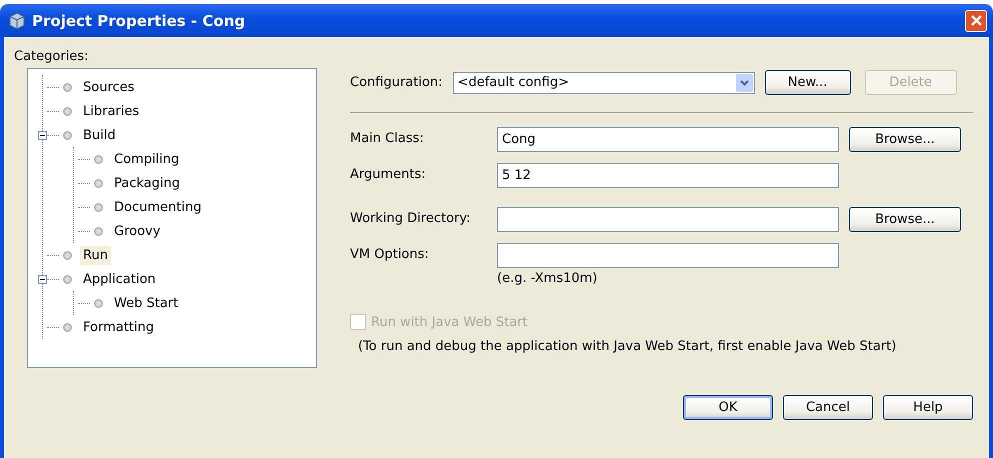  I want to click on configuration-dropdown: <default config>, so click(603, 83).